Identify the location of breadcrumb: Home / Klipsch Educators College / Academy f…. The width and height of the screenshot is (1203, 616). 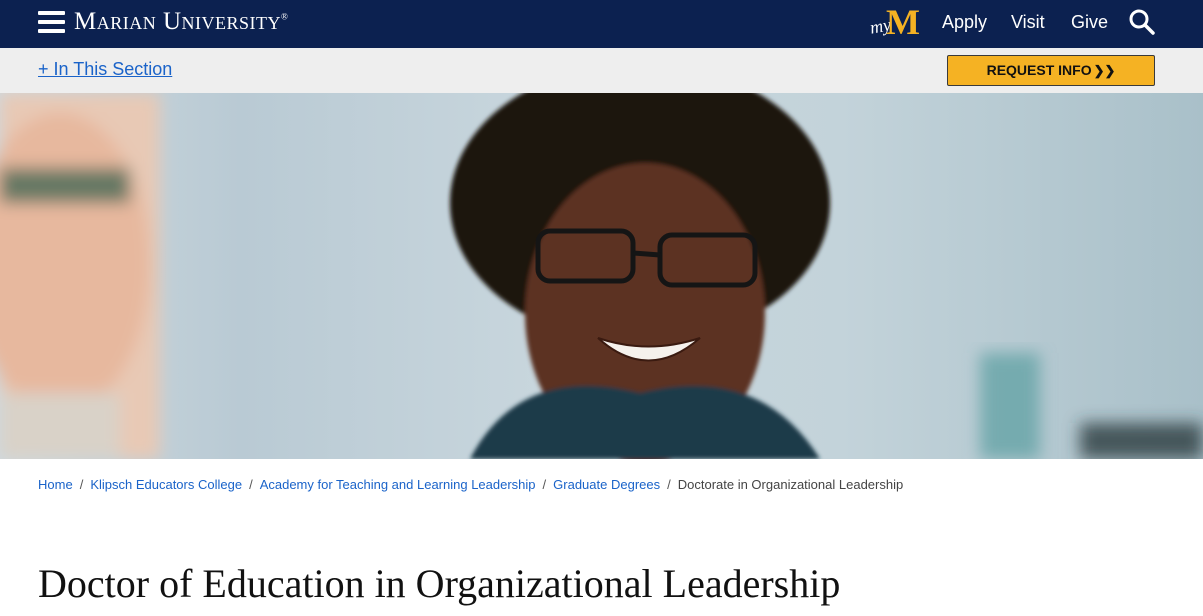
(470, 484).